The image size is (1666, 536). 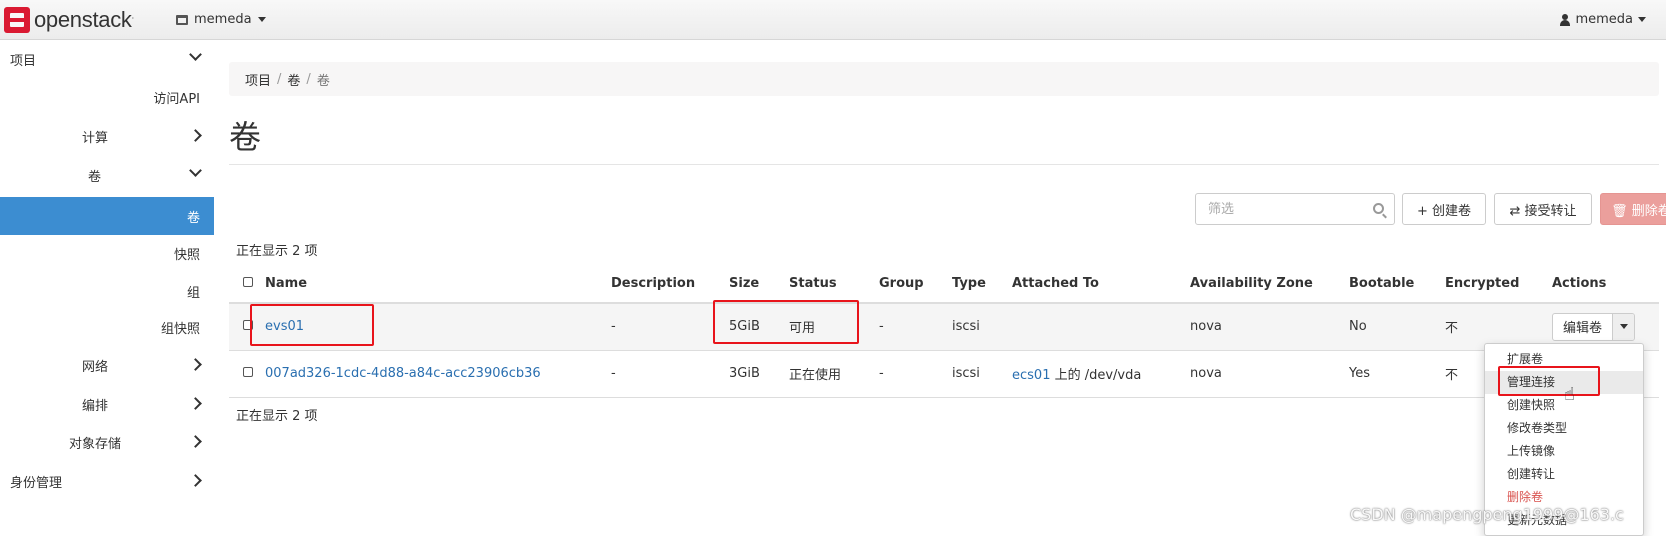 I want to click on delete-volumes-button: 🗑 删除卷, so click(x=1633, y=209).